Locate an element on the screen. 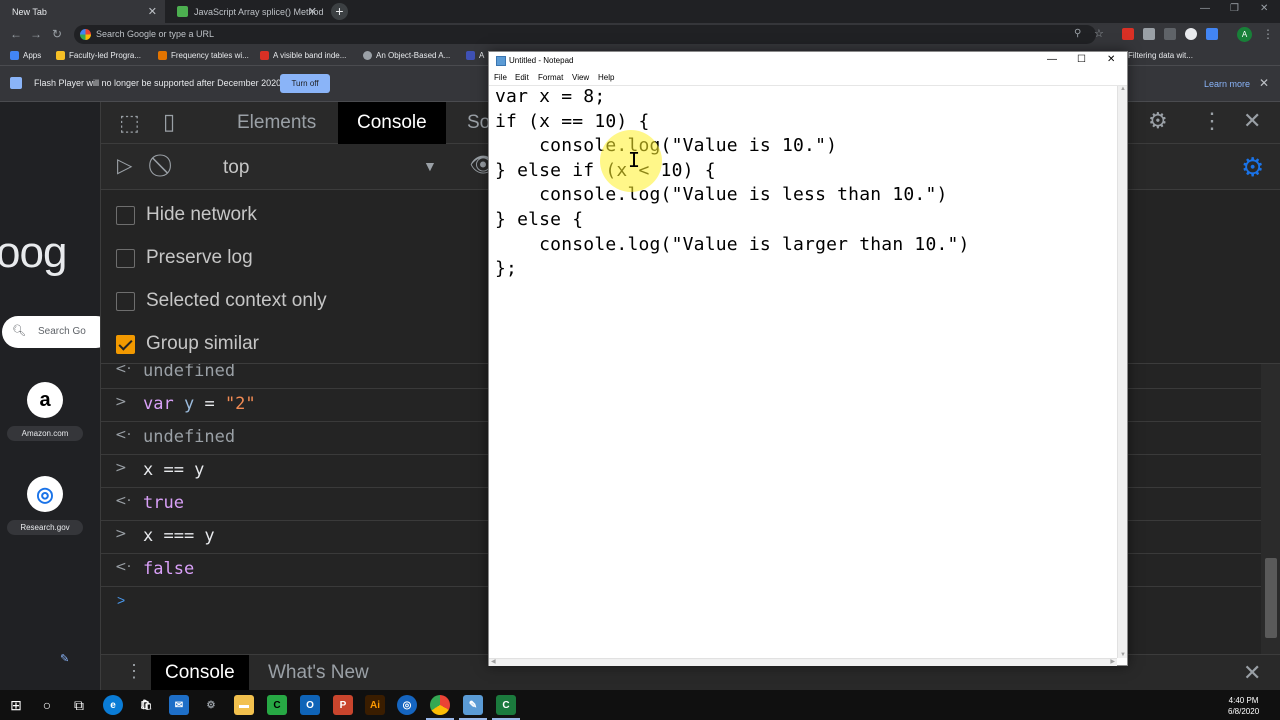 The image size is (1280, 720). drawer-tab-console: Console is located at coordinates (200, 673).